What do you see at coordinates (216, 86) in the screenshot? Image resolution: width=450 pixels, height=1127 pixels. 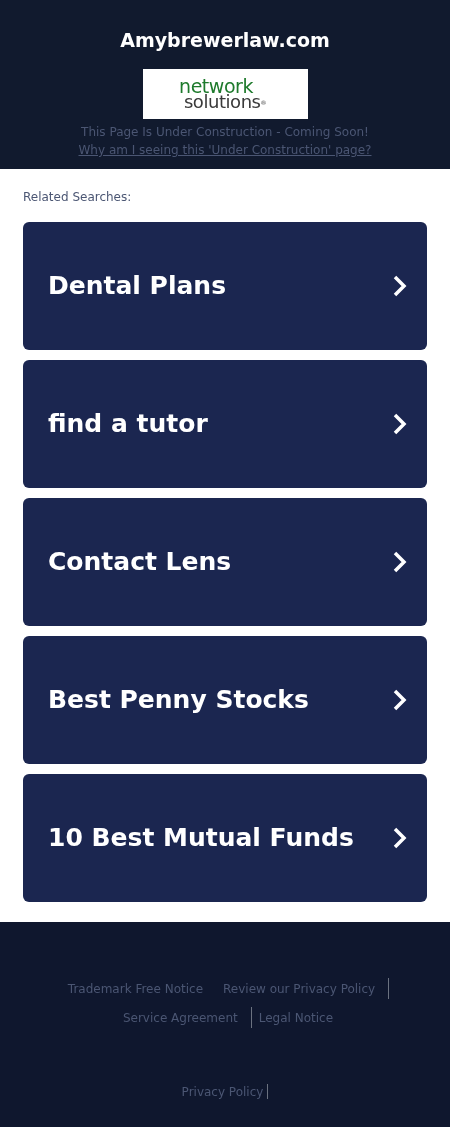 I see `logo-text: network` at bounding box center [216, 86].